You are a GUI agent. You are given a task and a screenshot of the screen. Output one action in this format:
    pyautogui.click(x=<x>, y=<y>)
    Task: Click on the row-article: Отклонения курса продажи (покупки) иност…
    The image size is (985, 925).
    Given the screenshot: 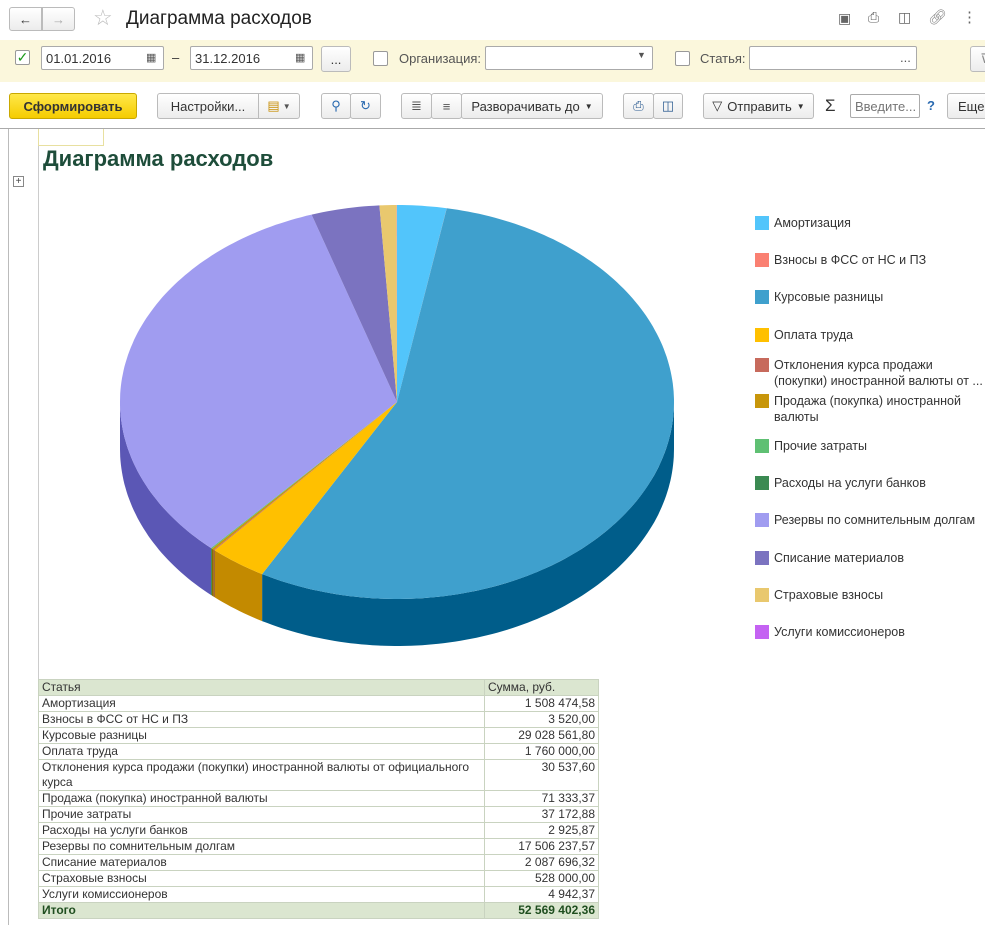 What is the action you would take?
    pyautogui.click(x=261, y=775)
    